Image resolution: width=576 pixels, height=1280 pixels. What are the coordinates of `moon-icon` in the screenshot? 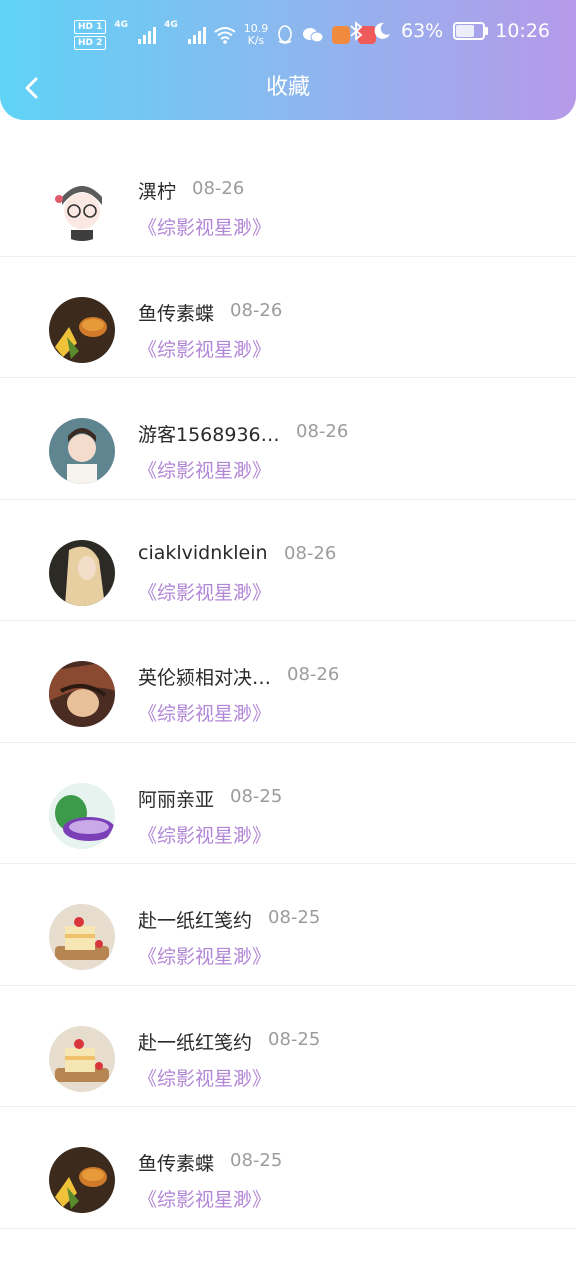 It's located at (382, 30).